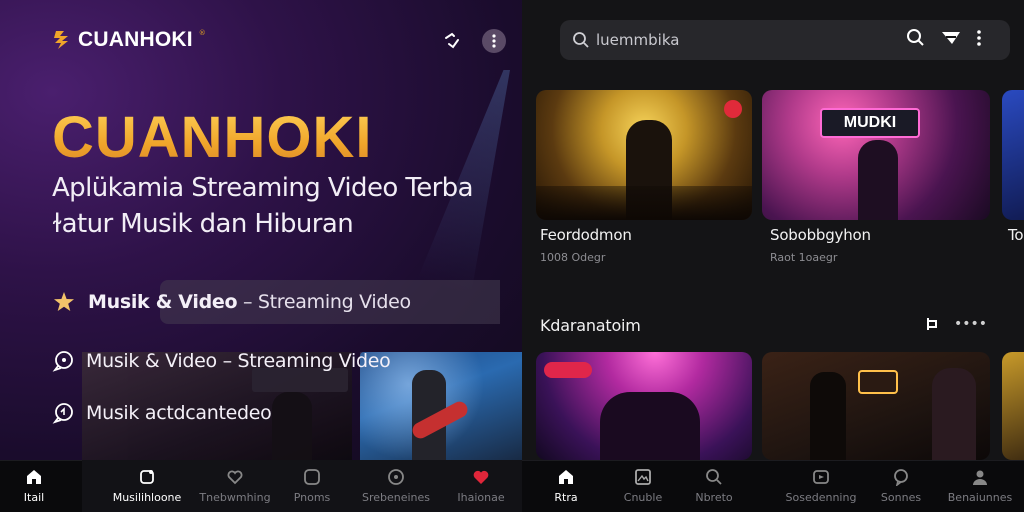 The width and height of the screenshot is (1024, 512). Describe the element at coordinates (644, 203) in the screenshot. I see `crowd` at that location.